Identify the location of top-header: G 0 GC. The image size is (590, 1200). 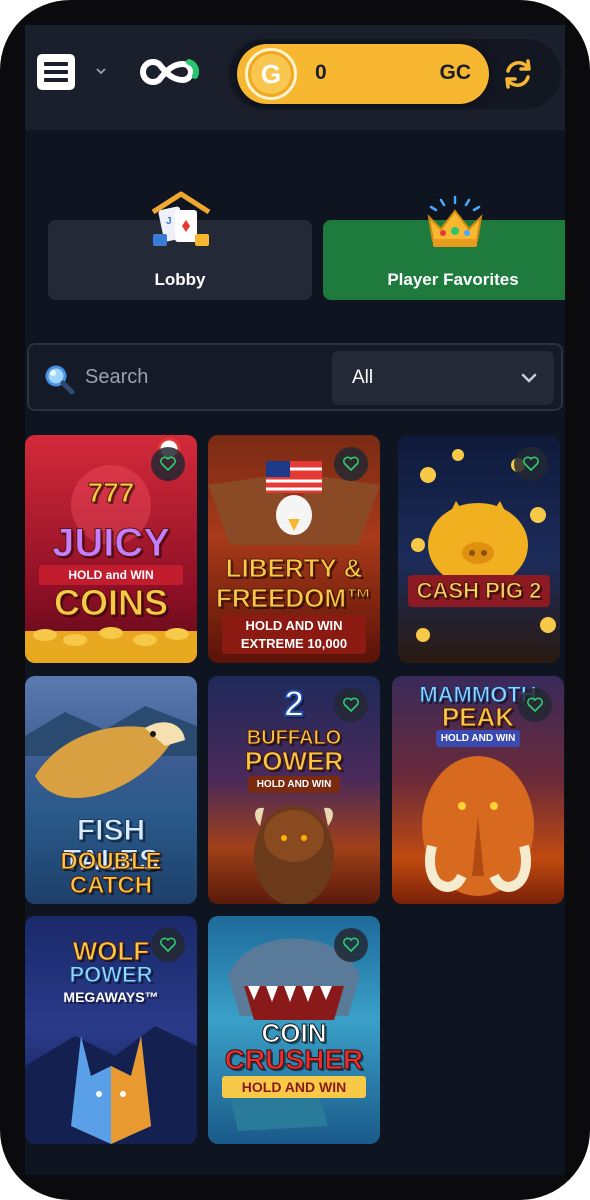
(295, 77).